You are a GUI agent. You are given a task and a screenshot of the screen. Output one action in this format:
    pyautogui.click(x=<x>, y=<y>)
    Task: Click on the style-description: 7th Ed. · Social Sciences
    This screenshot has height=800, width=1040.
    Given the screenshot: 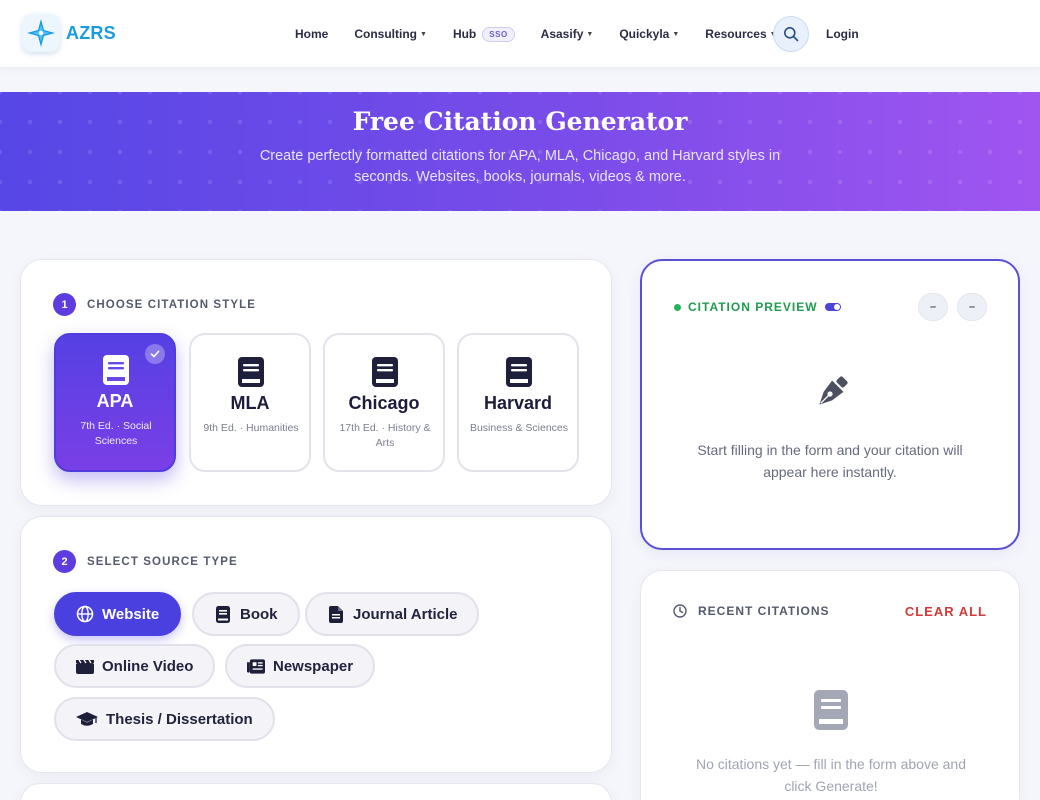 What is the action you would take?
    pyautogui.click(x=116, y=433)
    